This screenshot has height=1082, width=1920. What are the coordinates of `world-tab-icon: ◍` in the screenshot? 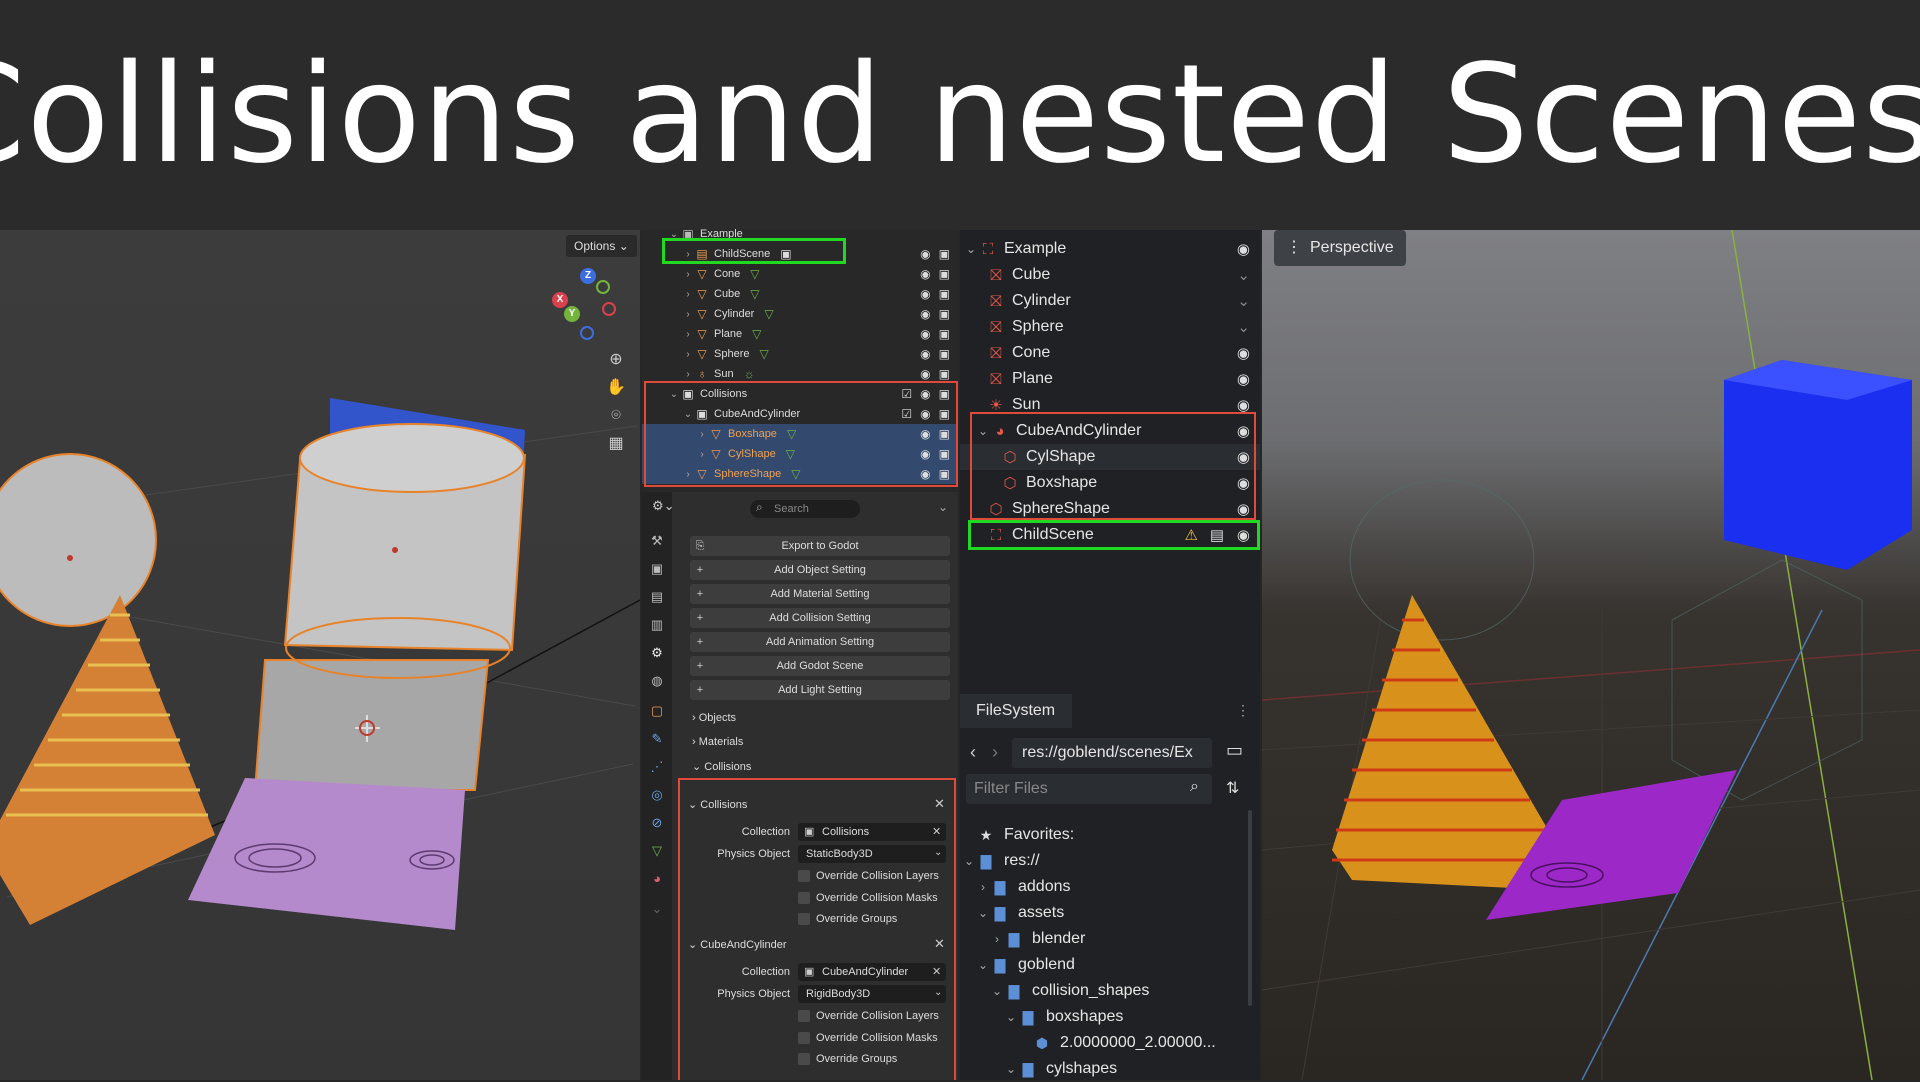 It's located at (657, 681).